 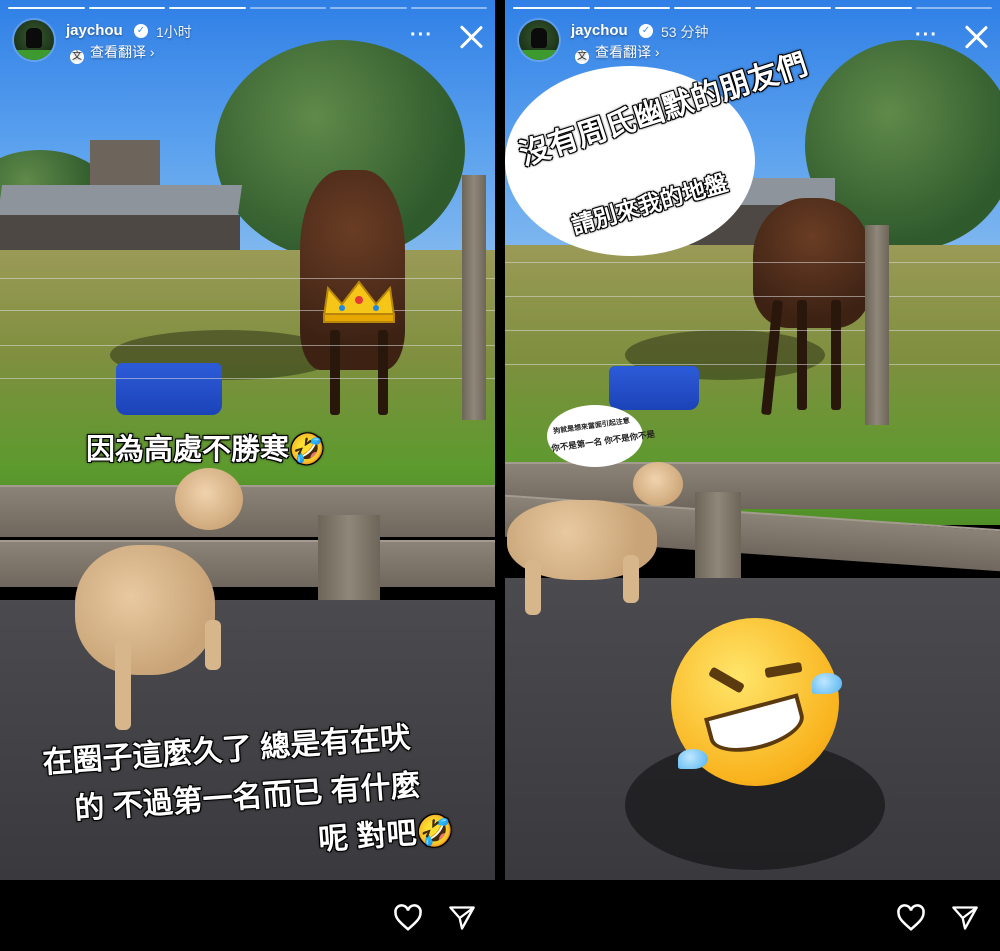 I want to click on rail-post, so click(x=718, y=542).